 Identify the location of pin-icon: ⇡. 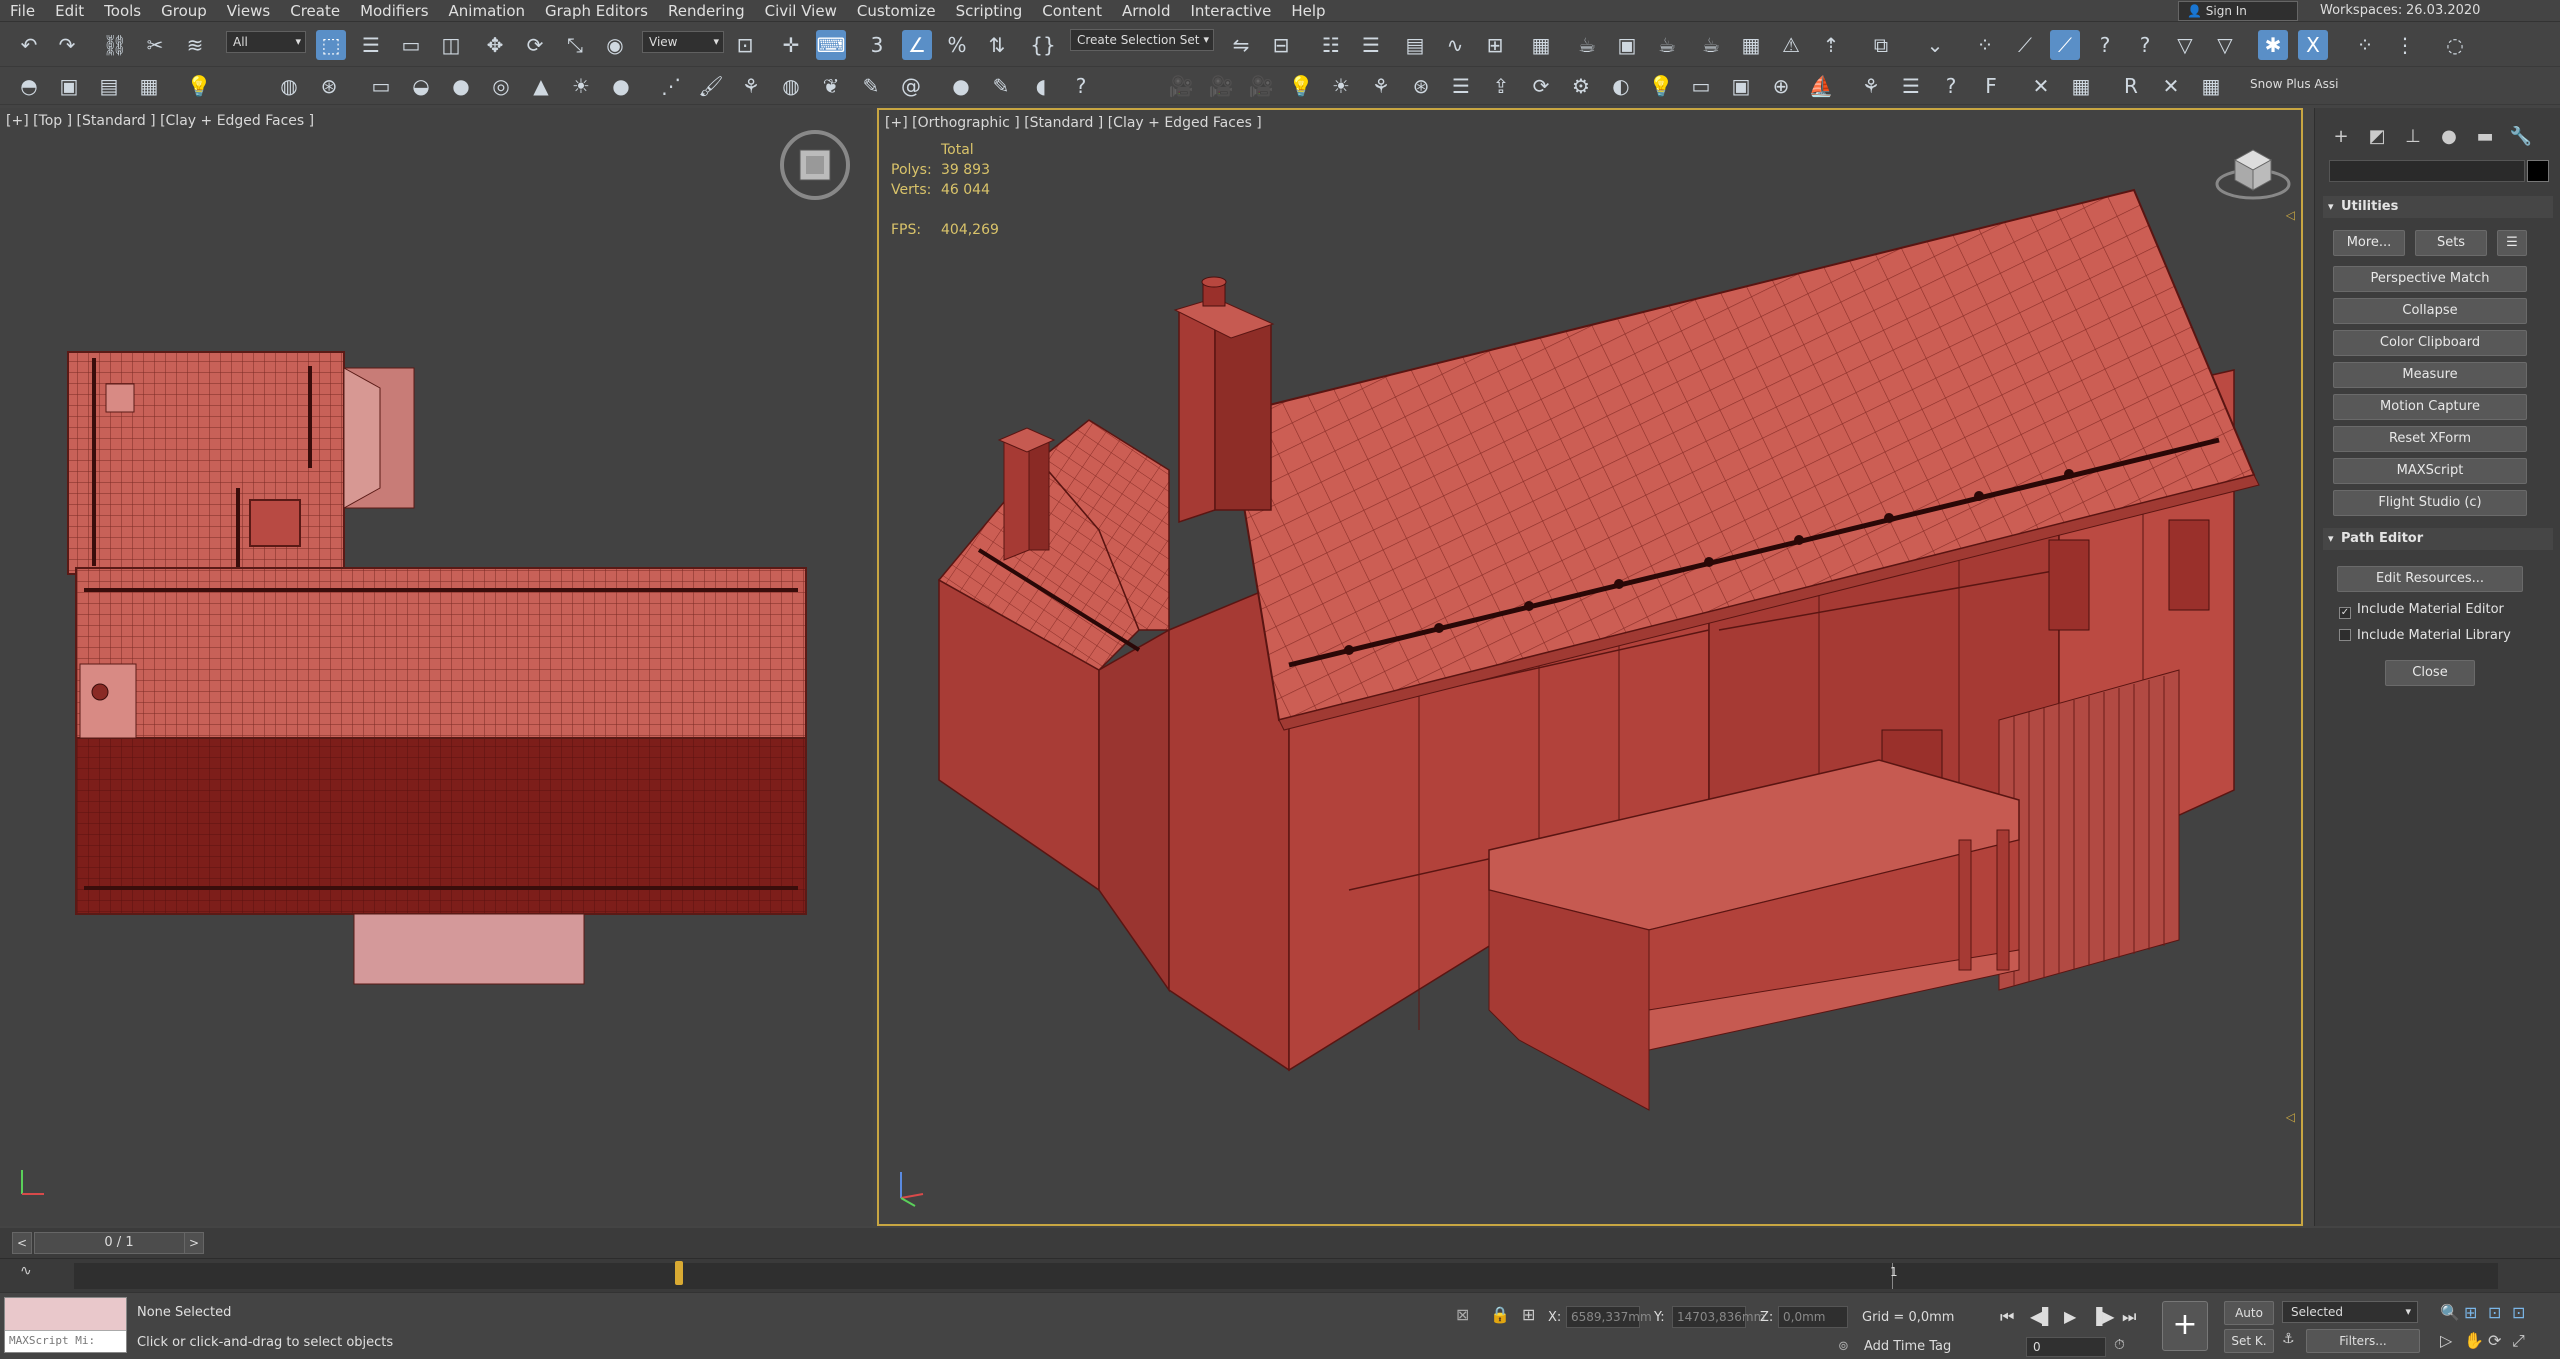
(1831, 45).